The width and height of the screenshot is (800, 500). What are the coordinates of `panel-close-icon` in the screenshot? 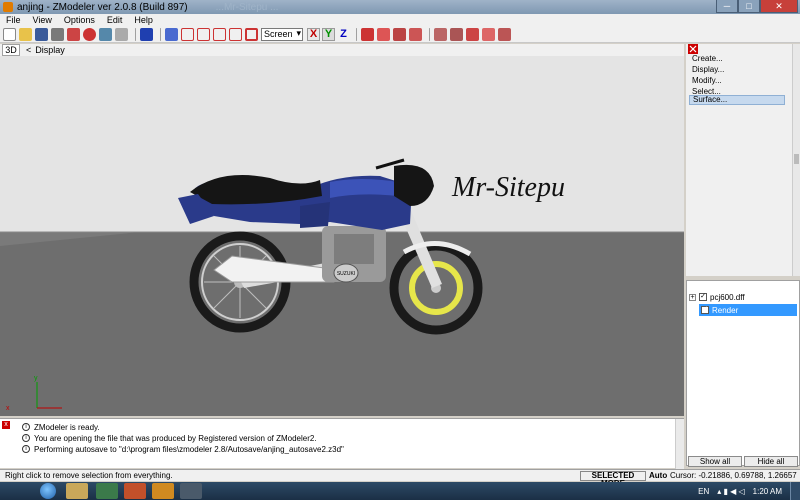 It's located at (693, 49).